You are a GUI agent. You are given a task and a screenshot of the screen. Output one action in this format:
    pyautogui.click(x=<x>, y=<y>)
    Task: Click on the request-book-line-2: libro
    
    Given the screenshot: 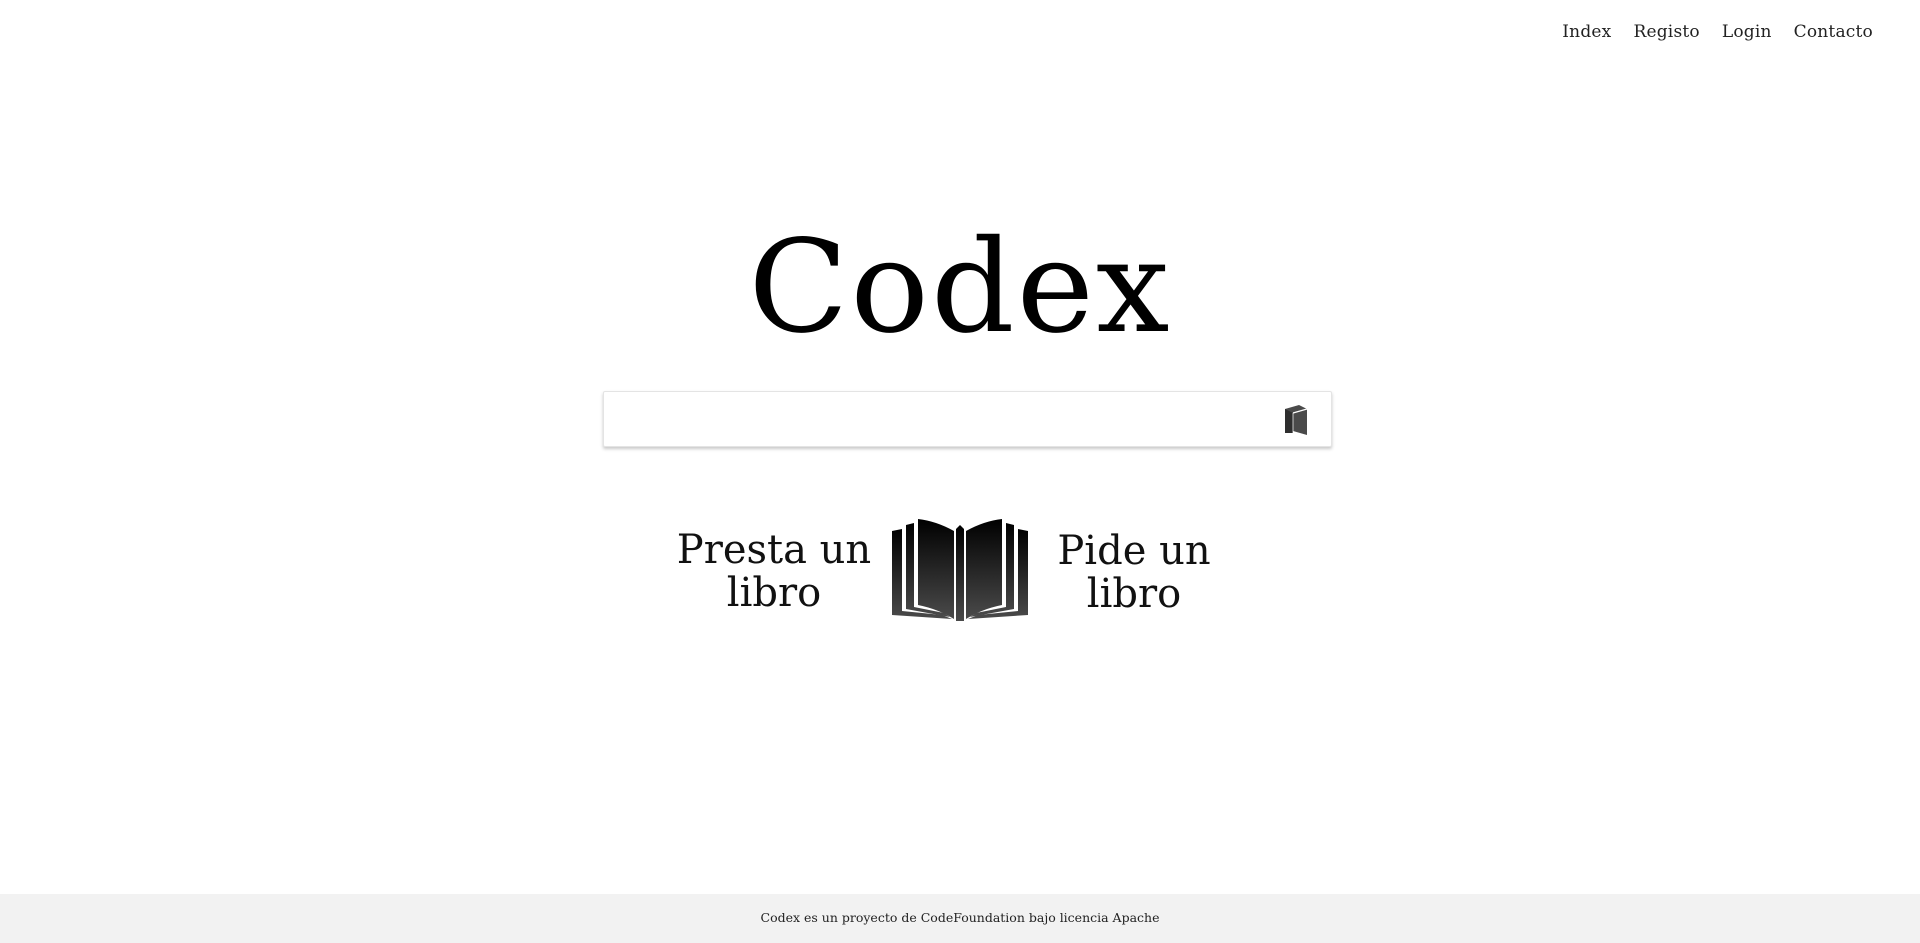 What is the action you would take?
    pyautogui.click(x=1134, y=594)
    